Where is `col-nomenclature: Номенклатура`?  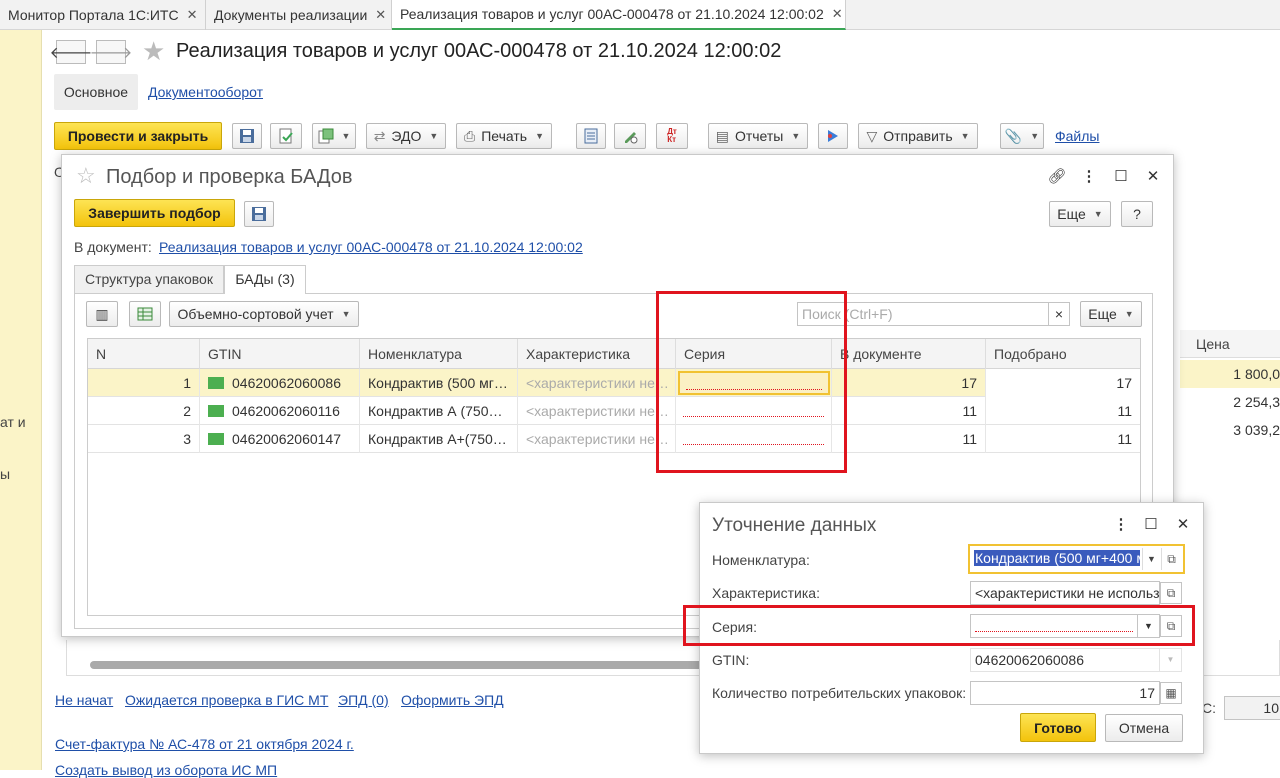
col-nomenclature: Номенклатура is located at coordinates (439, 354).